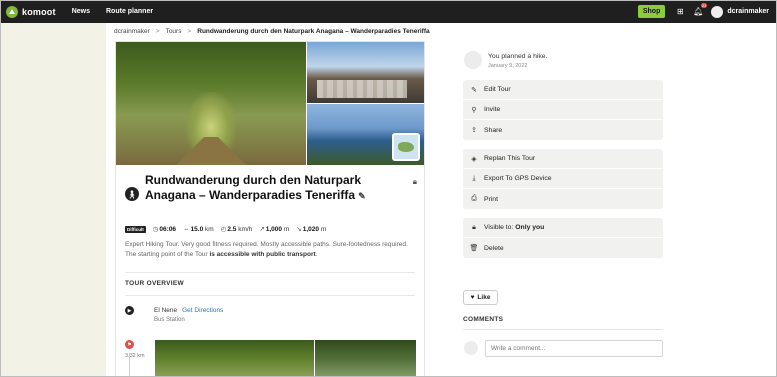  Describe the element at coordinates (530, 227) in the screenshot. I see `visibility-value: Only you` at that location.